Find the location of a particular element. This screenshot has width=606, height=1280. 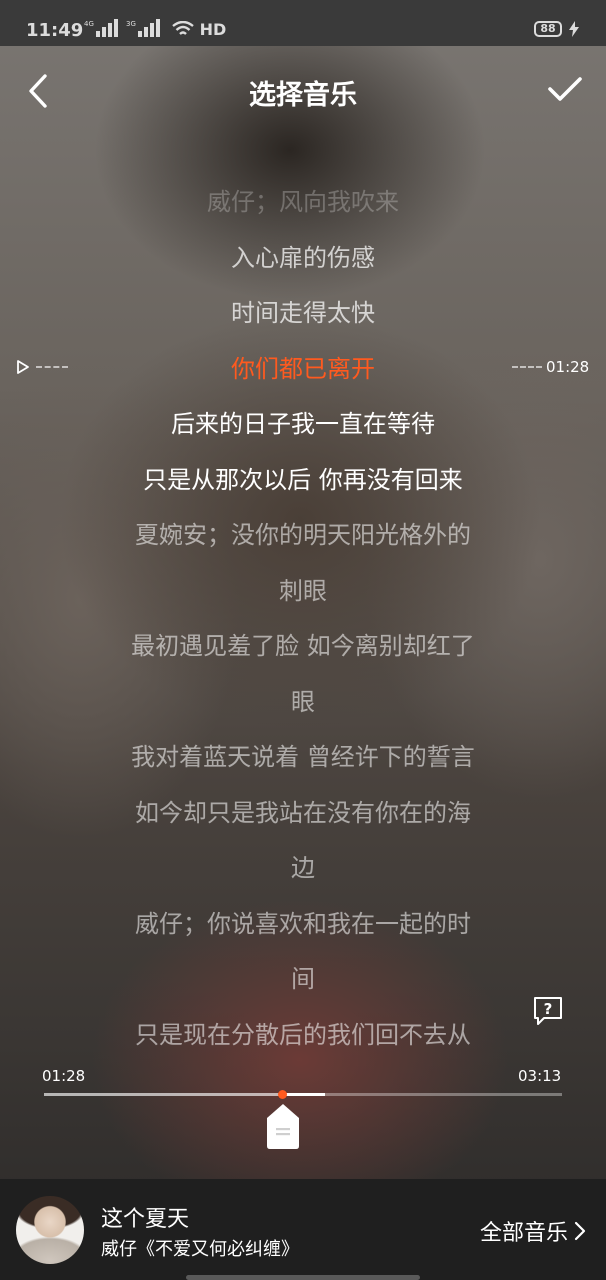

play-from-line-button is located at coordinates (42, 367).